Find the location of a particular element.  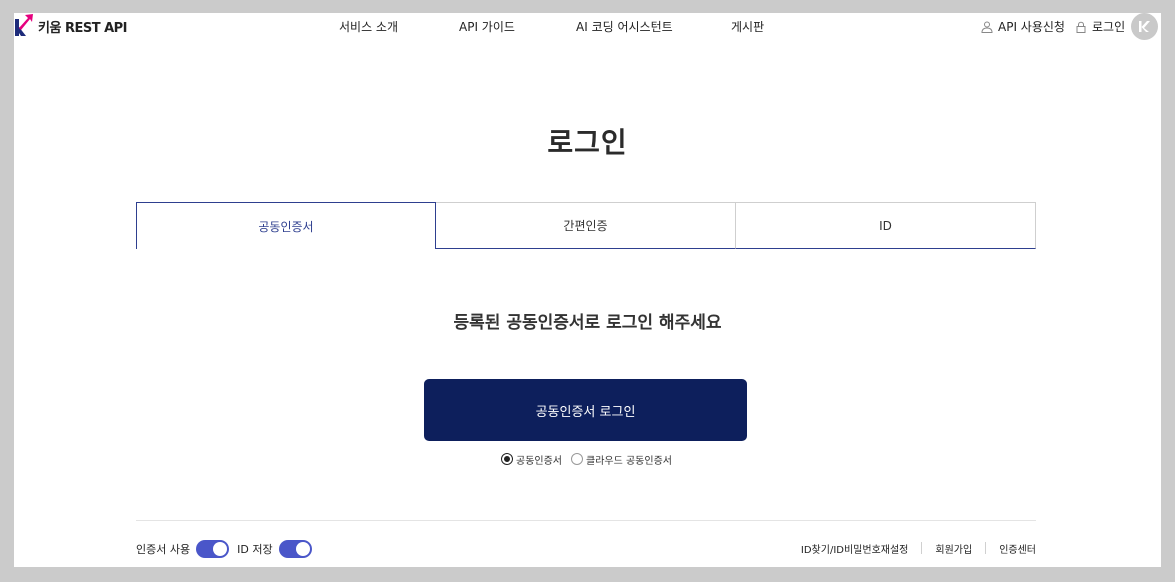

nav-service-intro: 서비스 소개 is located at coordinates (368, 26).